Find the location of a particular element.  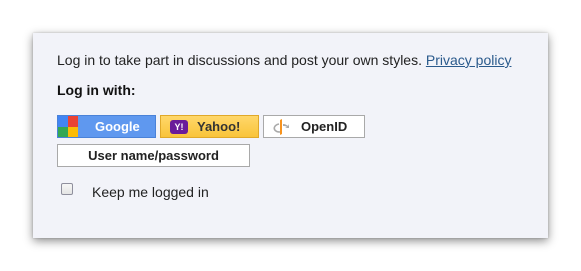

openid-icon is located at coordinates (281, 126).